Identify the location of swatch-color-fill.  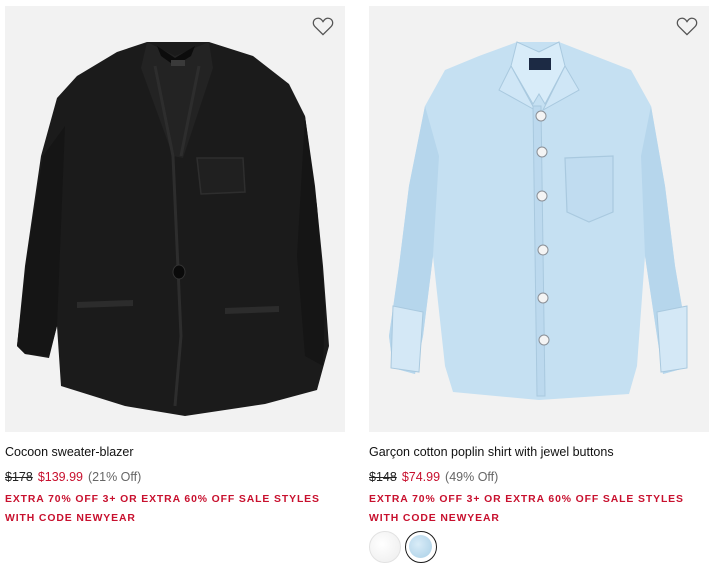
(420, 546).